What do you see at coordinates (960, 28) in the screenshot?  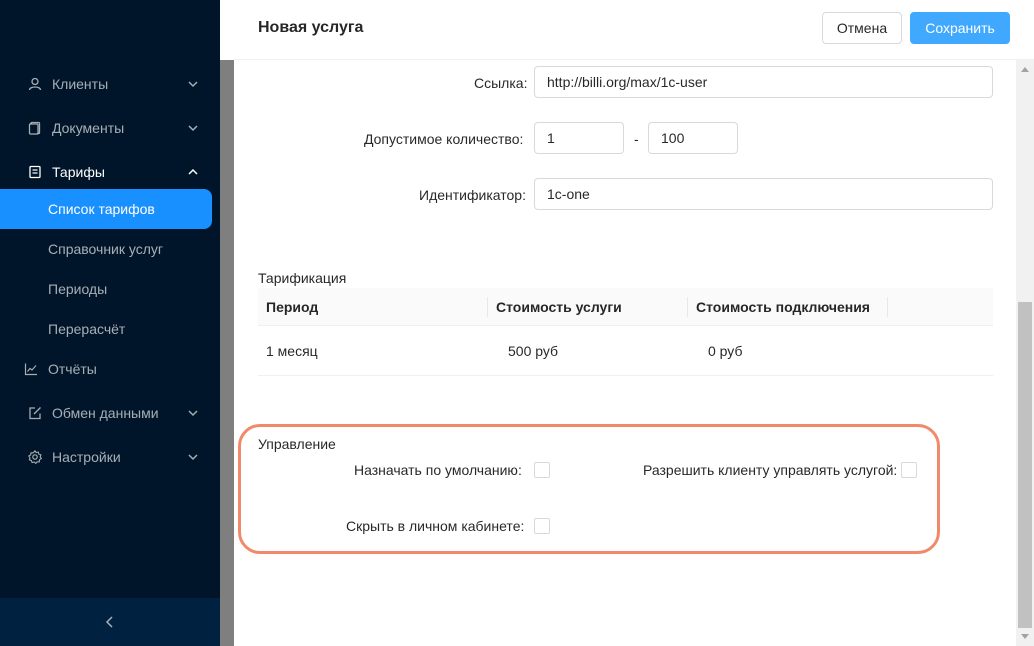 I see `save-button: Сохранить` at bounding box center [960, 28].